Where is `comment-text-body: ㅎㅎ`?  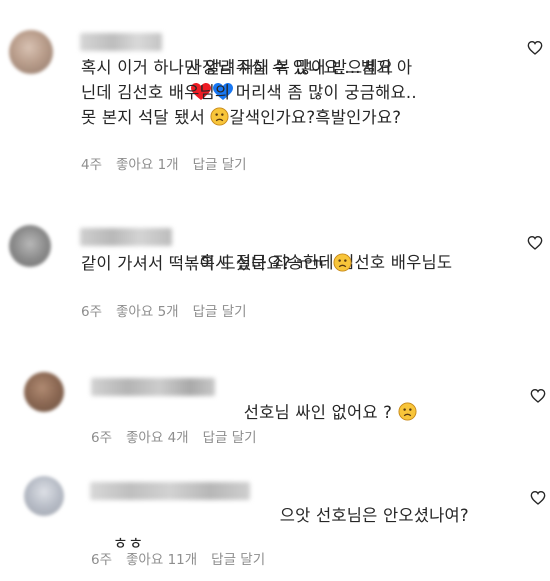 comment-text-body: ㅎㅎ is located at coordinates (117, 543).